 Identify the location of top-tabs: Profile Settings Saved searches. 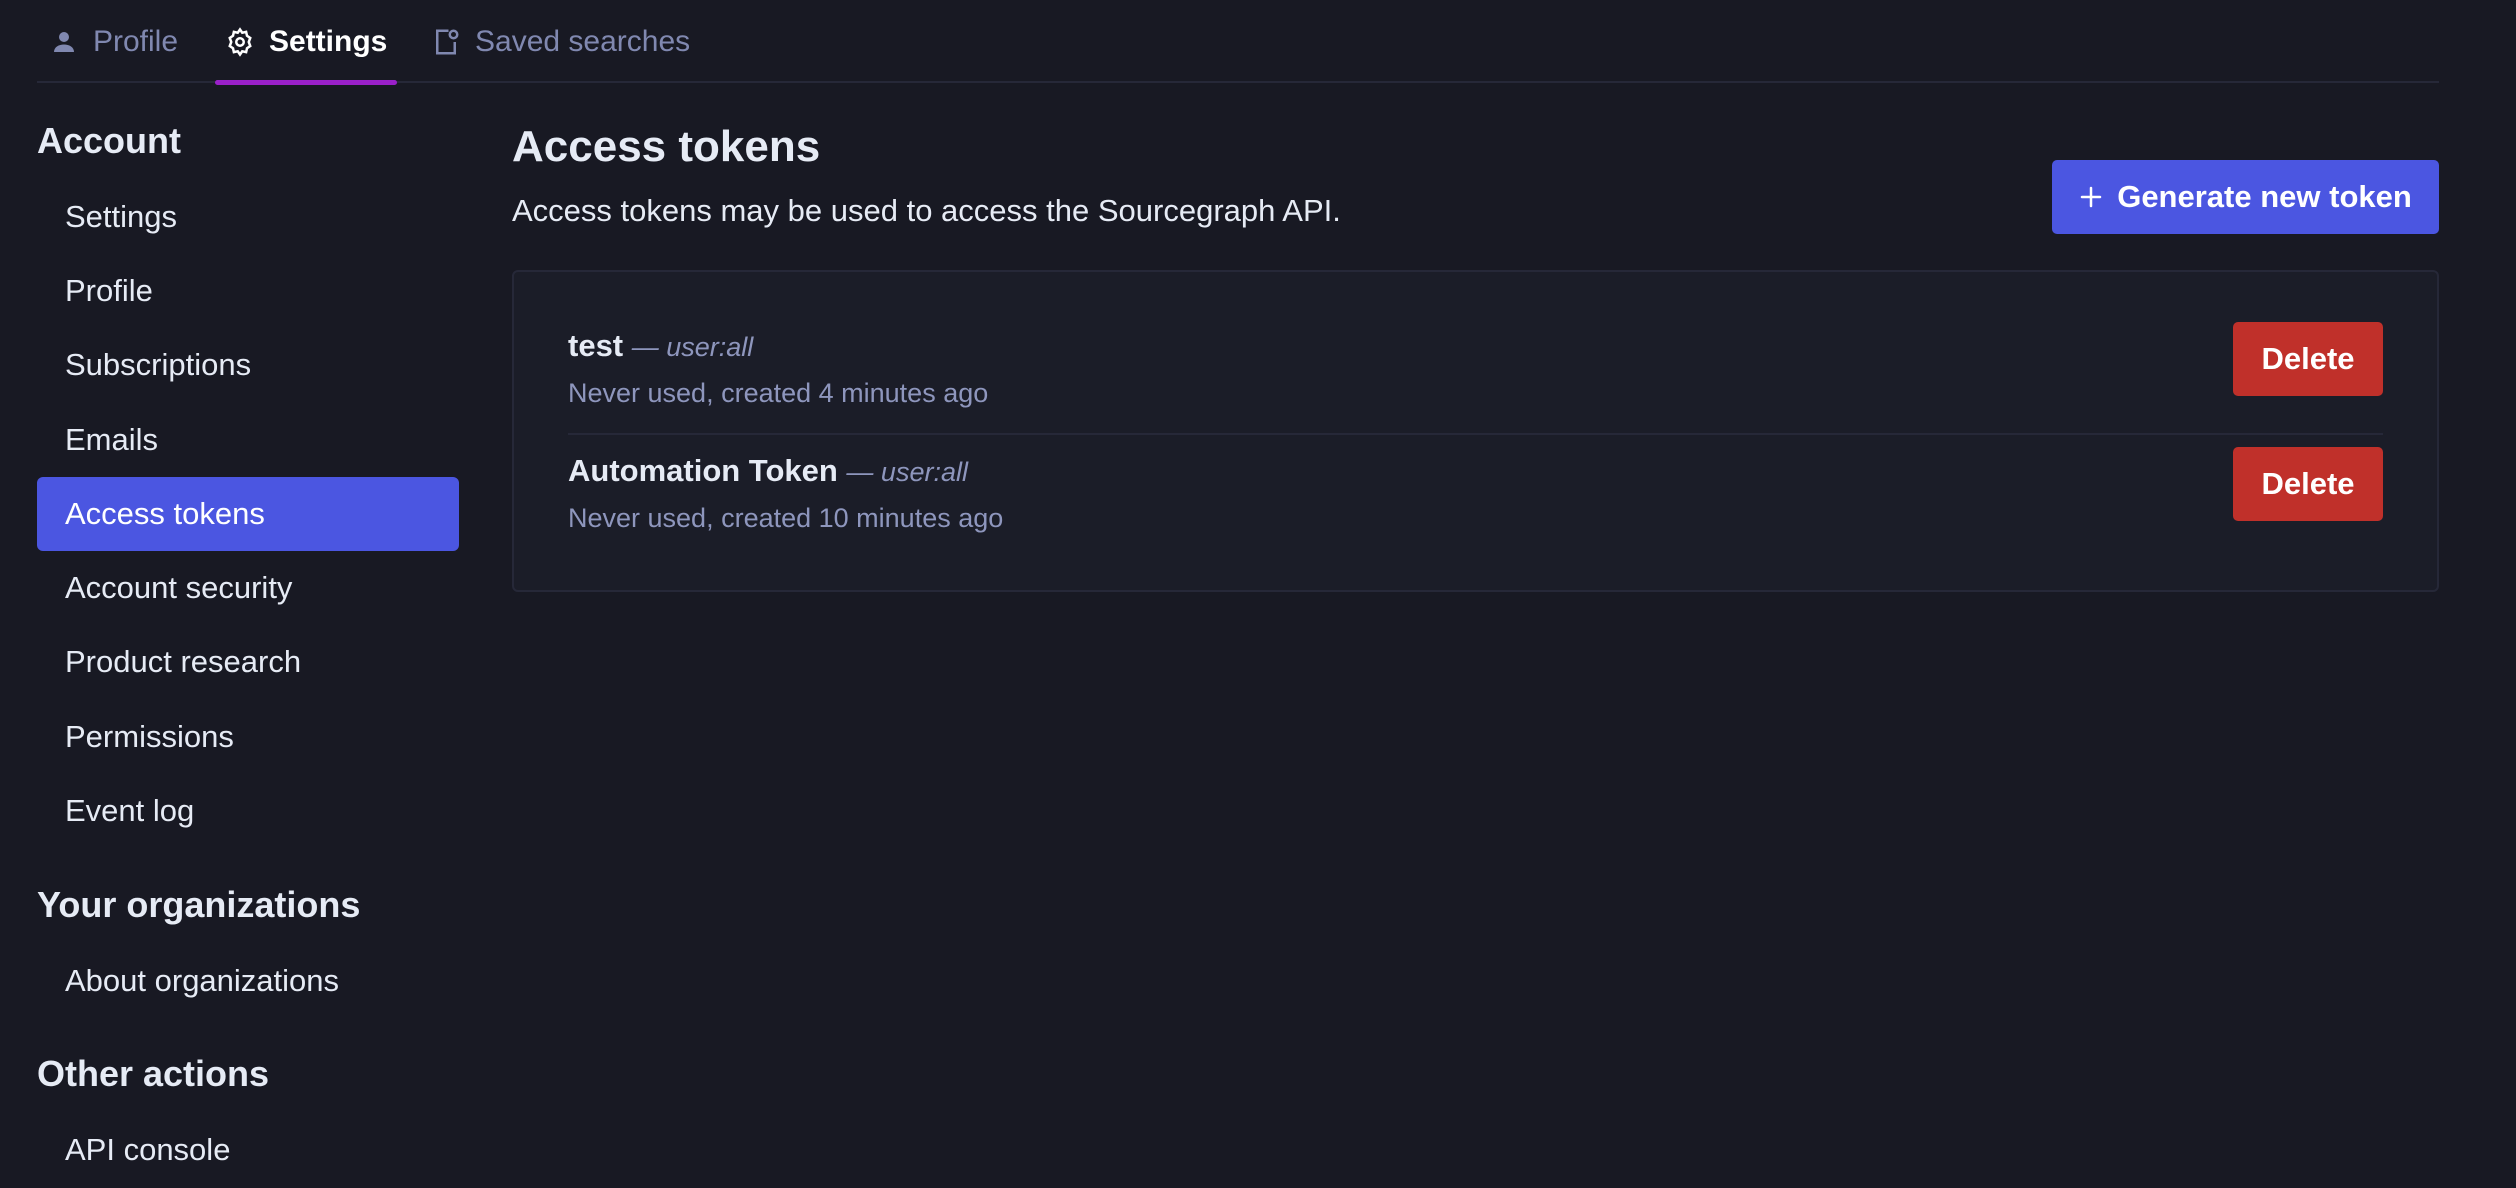
(1238, 42).